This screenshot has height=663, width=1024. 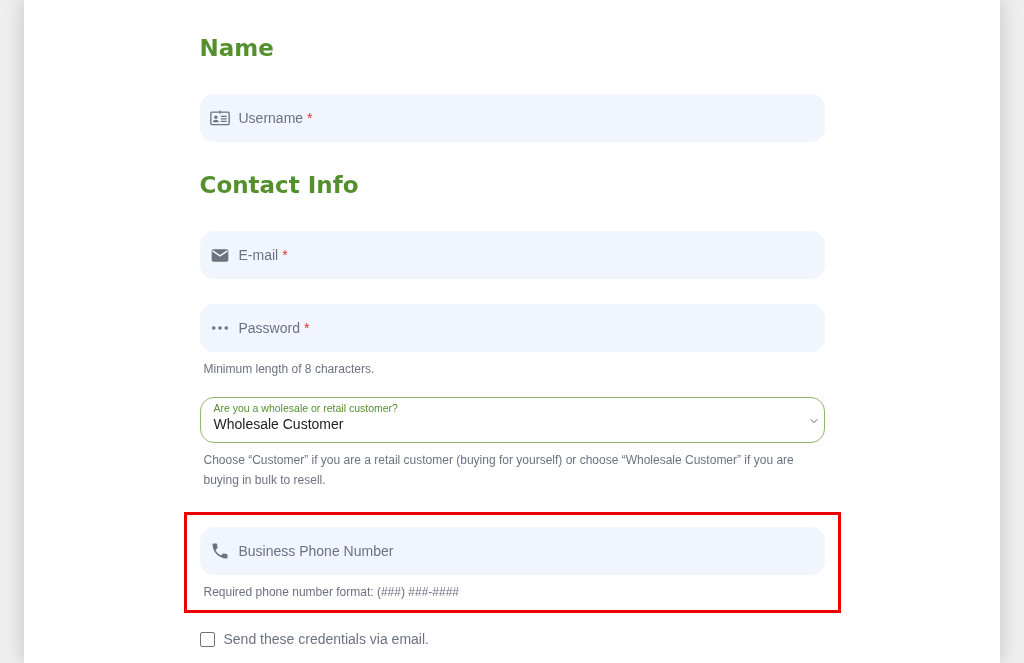 I want to click on input-field: Business Phone Number, so click(x=512, y=551).